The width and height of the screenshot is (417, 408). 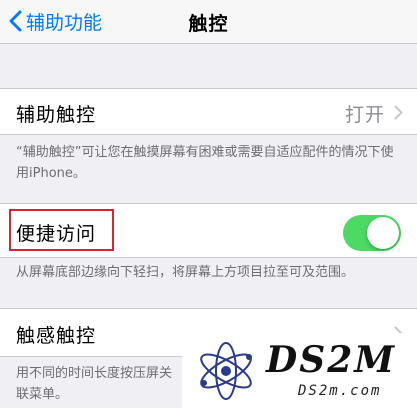 I want to click on watermark: DS2M DS2m.com, so click(x=299, y=370).